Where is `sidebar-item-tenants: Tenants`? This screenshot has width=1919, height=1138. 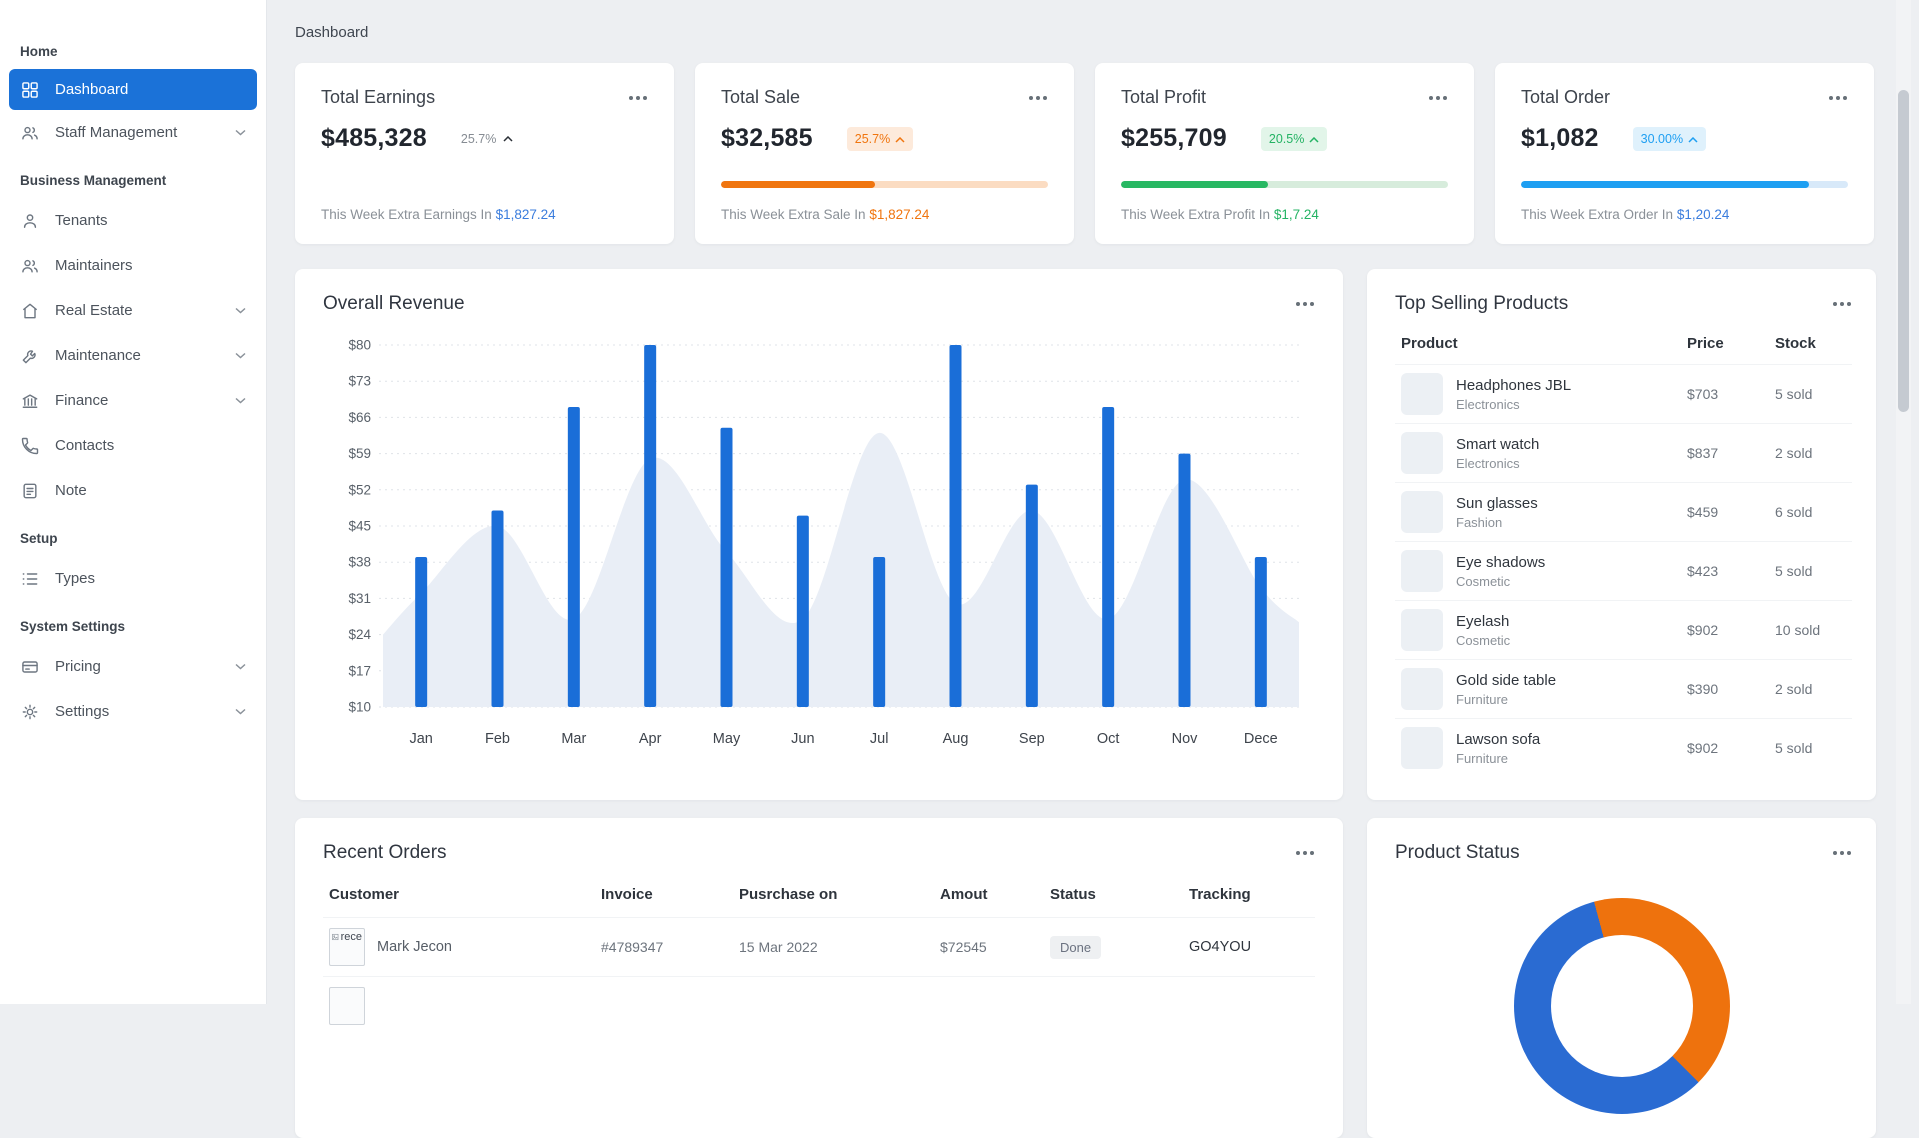 sidebar-item-tenants: Tenants is located at coordinates (133, 220).